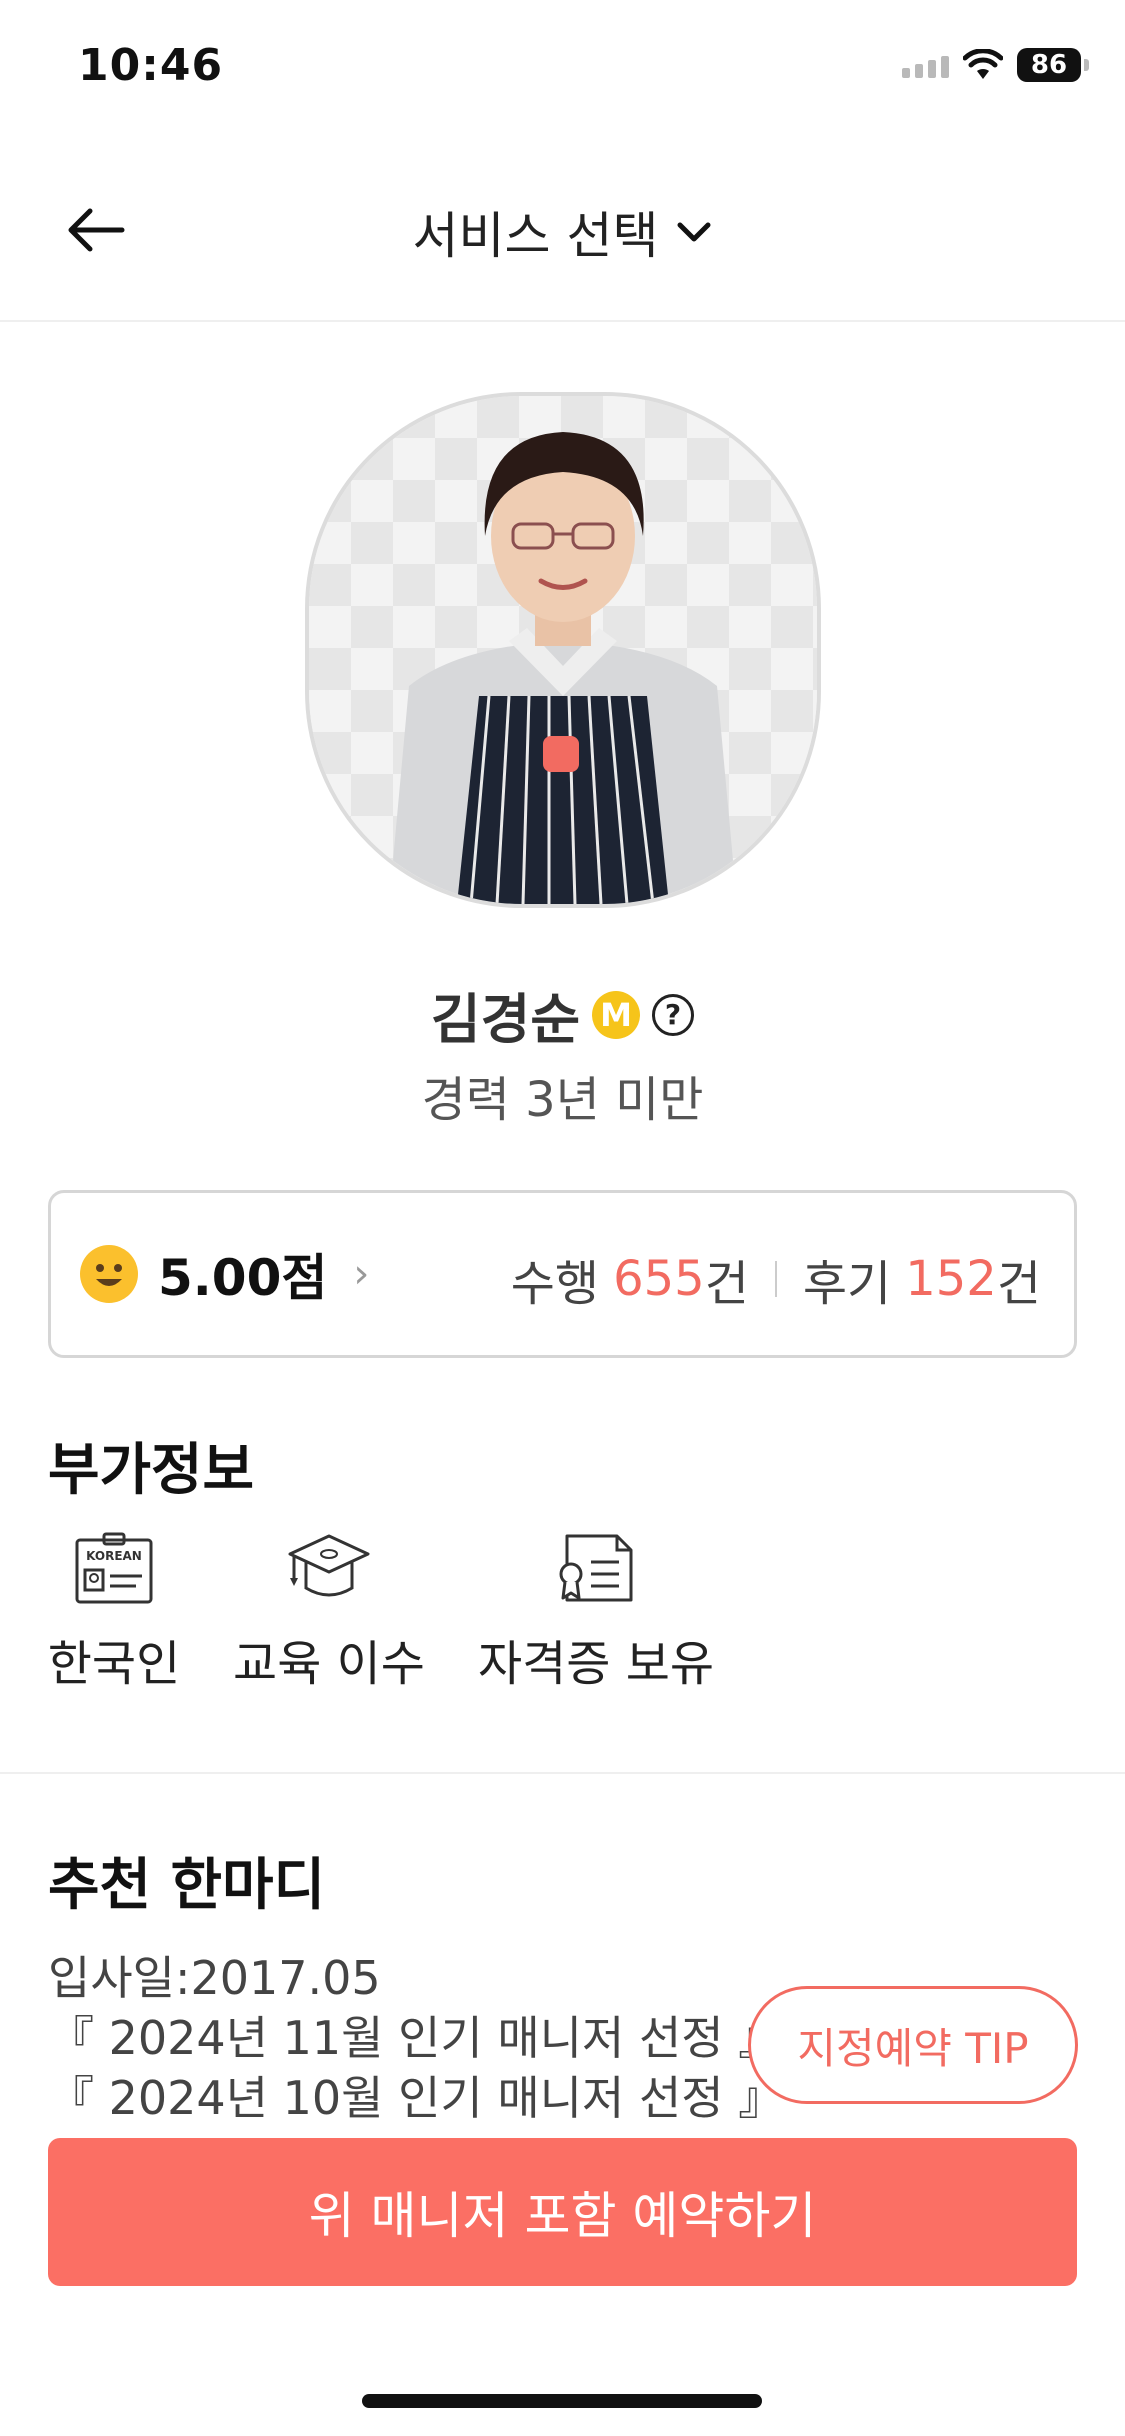 The height and width of the screenshot is (2436, 1125). Describe the element at coordinates (596, 1664) in the screenshot. I see `info-label: 자격증 보유` at that location.